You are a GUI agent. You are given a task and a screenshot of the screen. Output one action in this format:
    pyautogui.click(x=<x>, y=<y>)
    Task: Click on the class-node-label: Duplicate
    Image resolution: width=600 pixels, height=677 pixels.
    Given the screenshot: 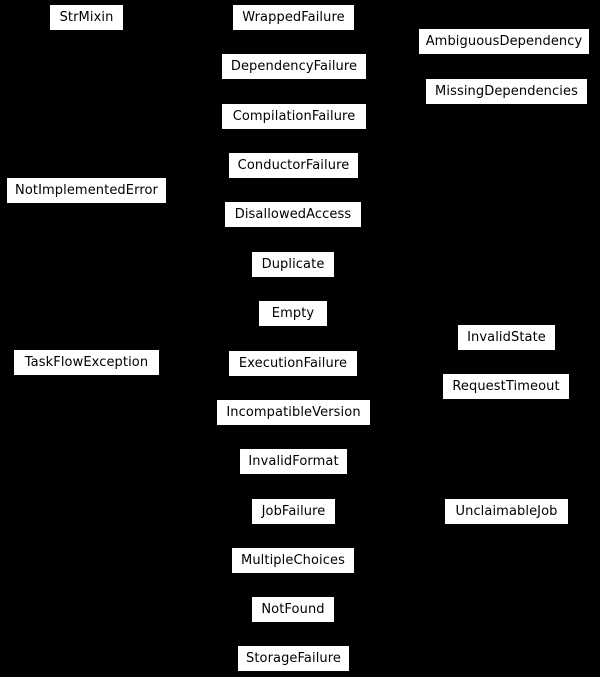 What is the action you would take?
    pyautogui.click(x=293, y=264)
    